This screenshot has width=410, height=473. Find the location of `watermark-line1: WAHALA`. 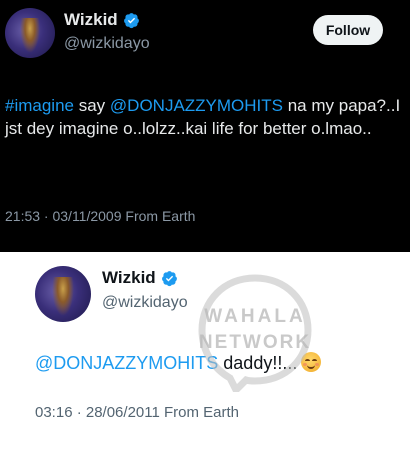

watermark-line1: WAHALA is located at coordinates (254, 316).